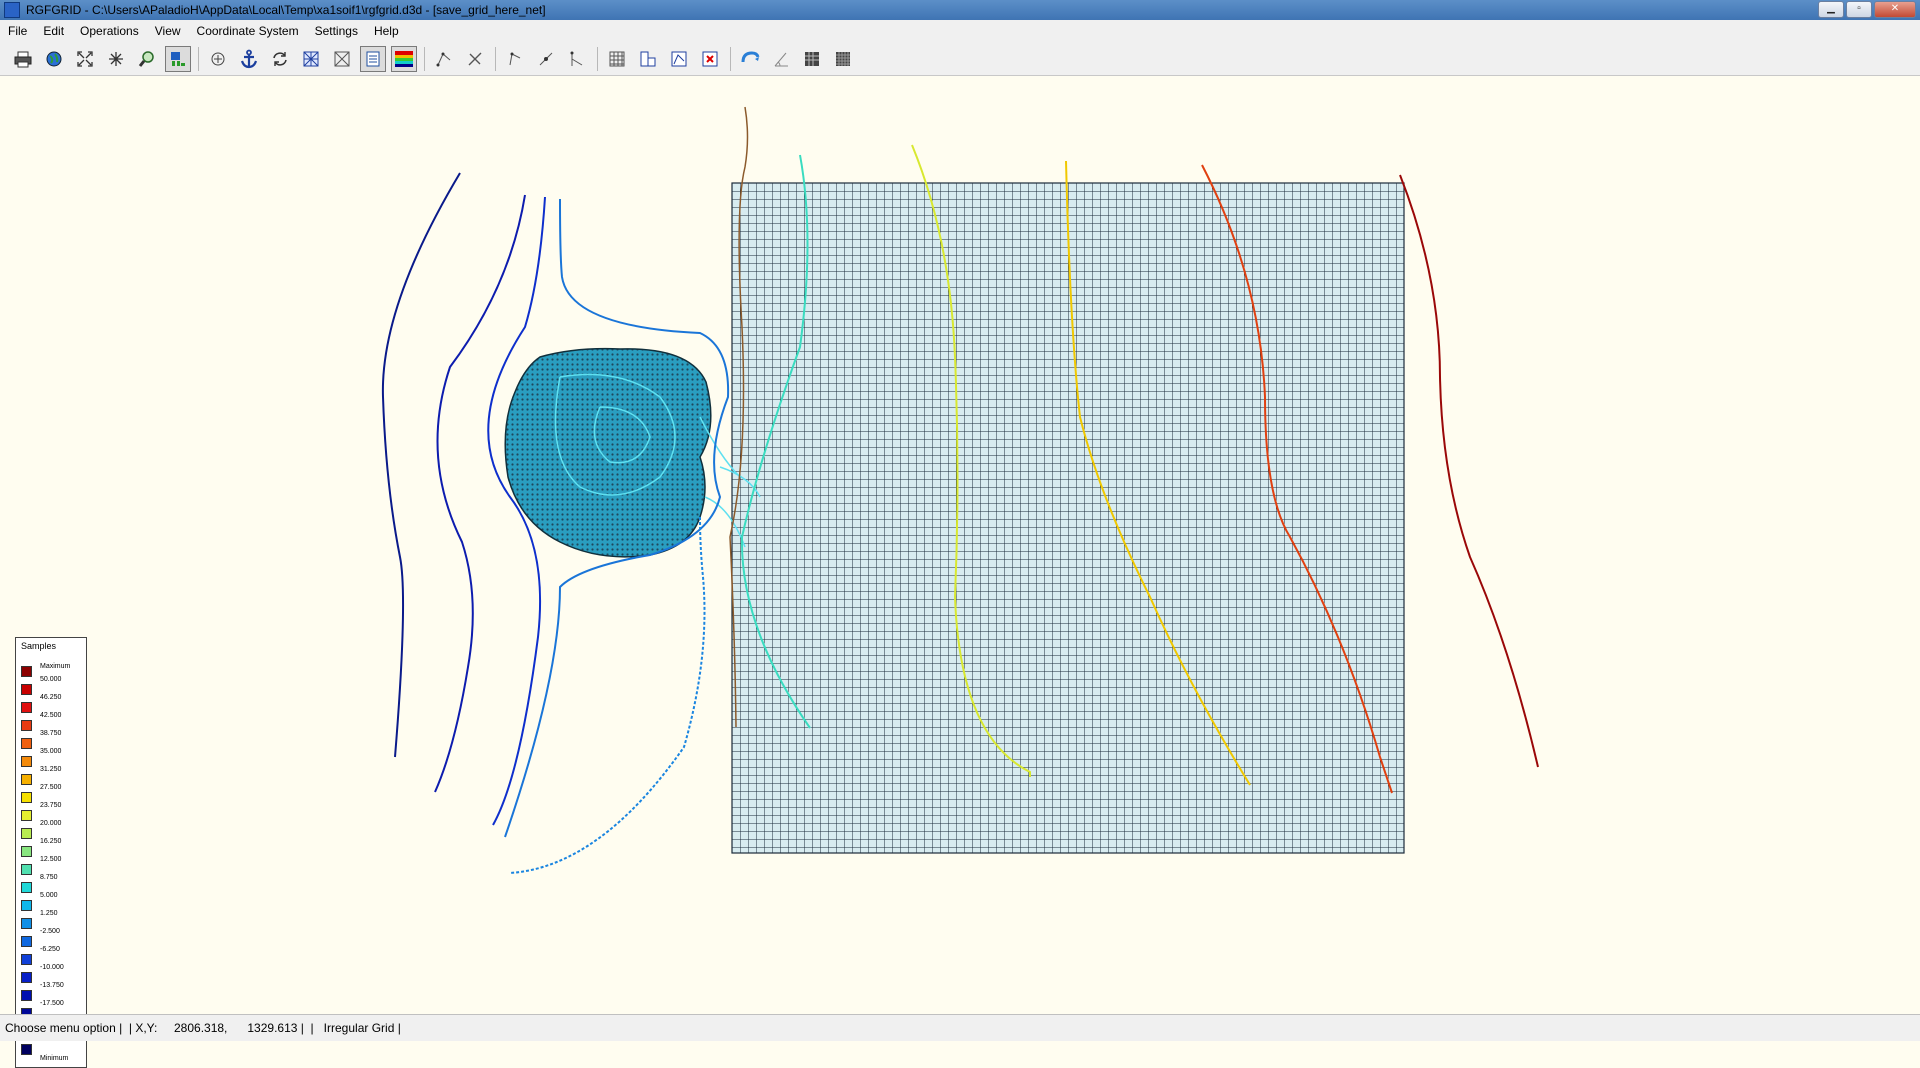 The width and height of the screenshot is (1920, 1068). What do you see at coordinates (109, 31) in the screenshot?
I see `menu-operations: Operations` at bounding box center [109, 31].